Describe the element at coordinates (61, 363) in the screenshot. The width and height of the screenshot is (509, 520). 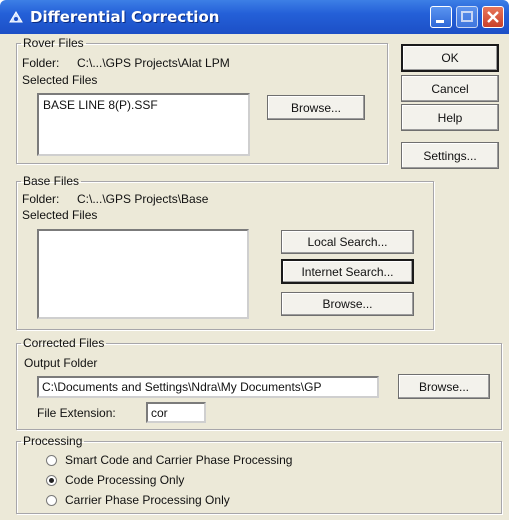
I see `output-folder-label: Output Folder` at that location.